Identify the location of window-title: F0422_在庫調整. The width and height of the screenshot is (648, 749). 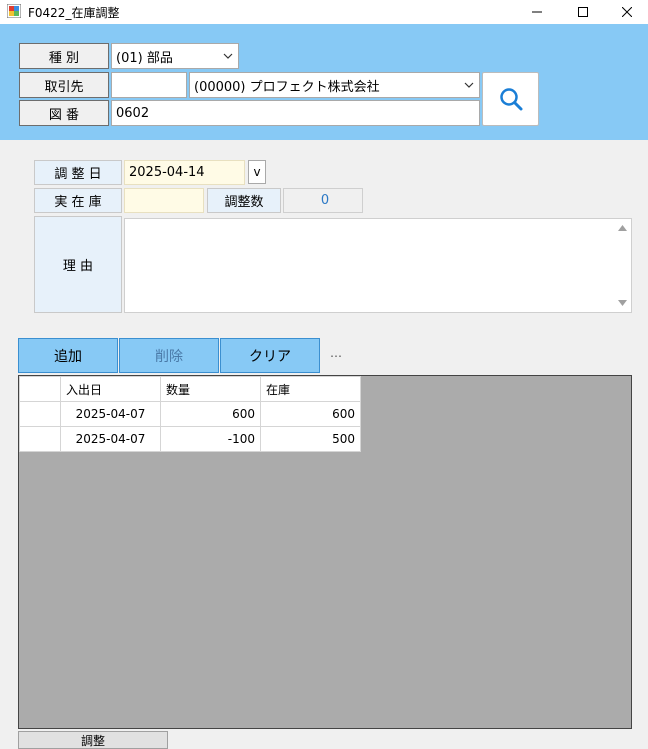
(74, 13).